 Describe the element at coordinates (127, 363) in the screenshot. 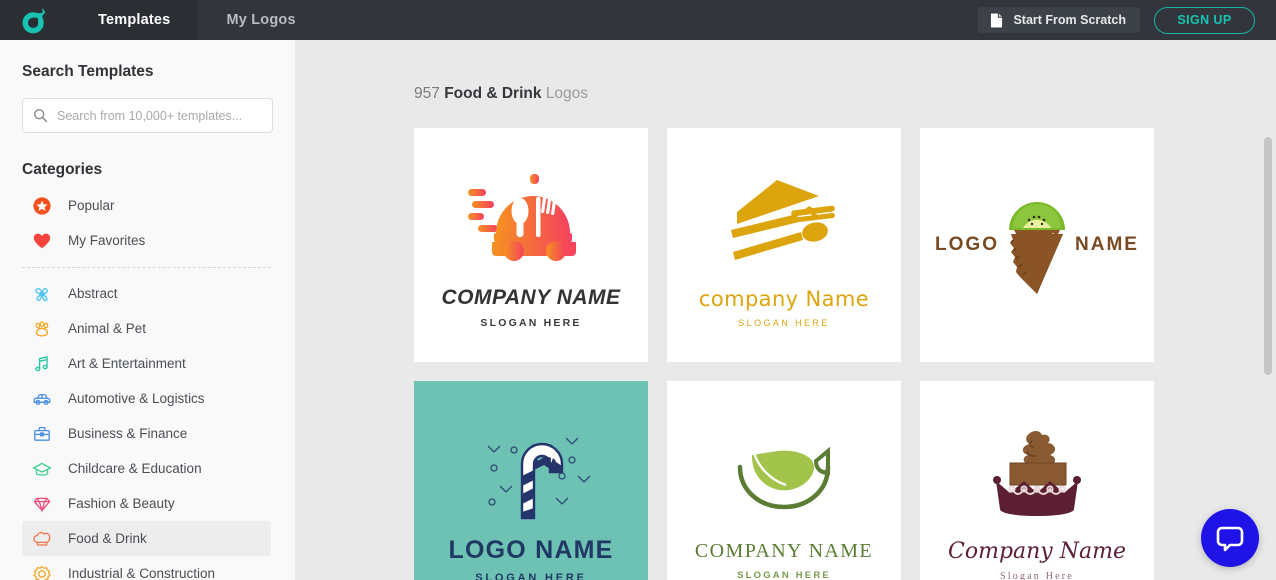

I see `sidebar-item-art-entertainment-label: Art & Entertainment` at that location.